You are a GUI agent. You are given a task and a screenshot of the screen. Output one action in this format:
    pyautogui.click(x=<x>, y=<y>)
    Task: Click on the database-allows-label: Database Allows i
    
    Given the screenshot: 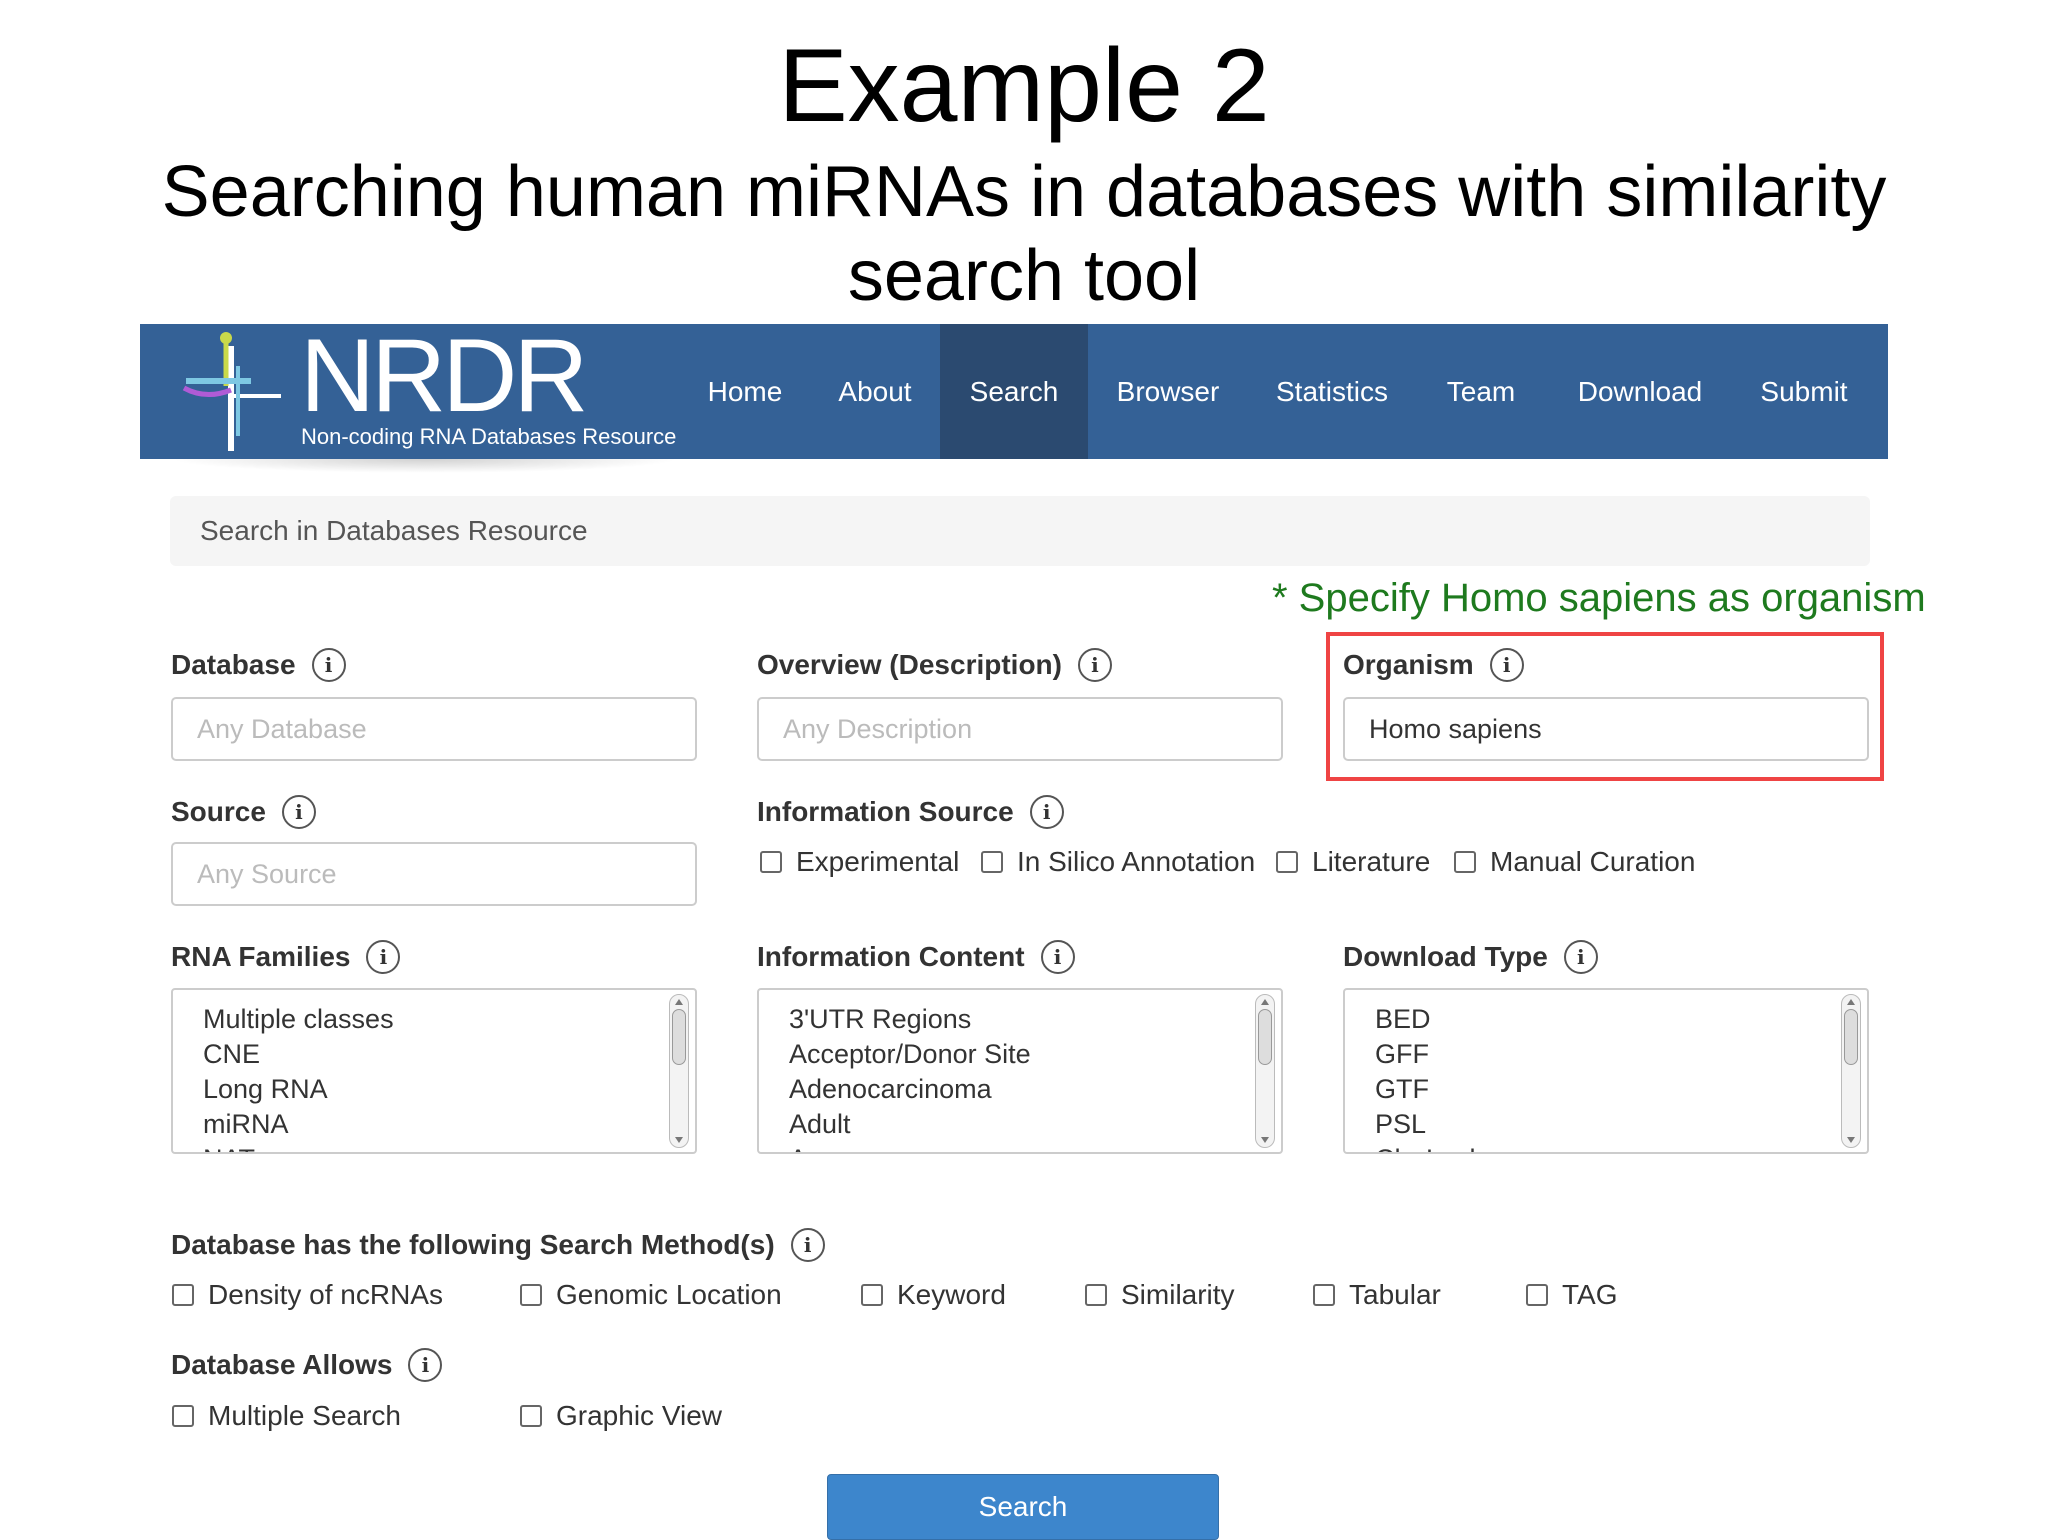 What is the action you would take?
    pyautogui.click(x=307, y=1365)
    